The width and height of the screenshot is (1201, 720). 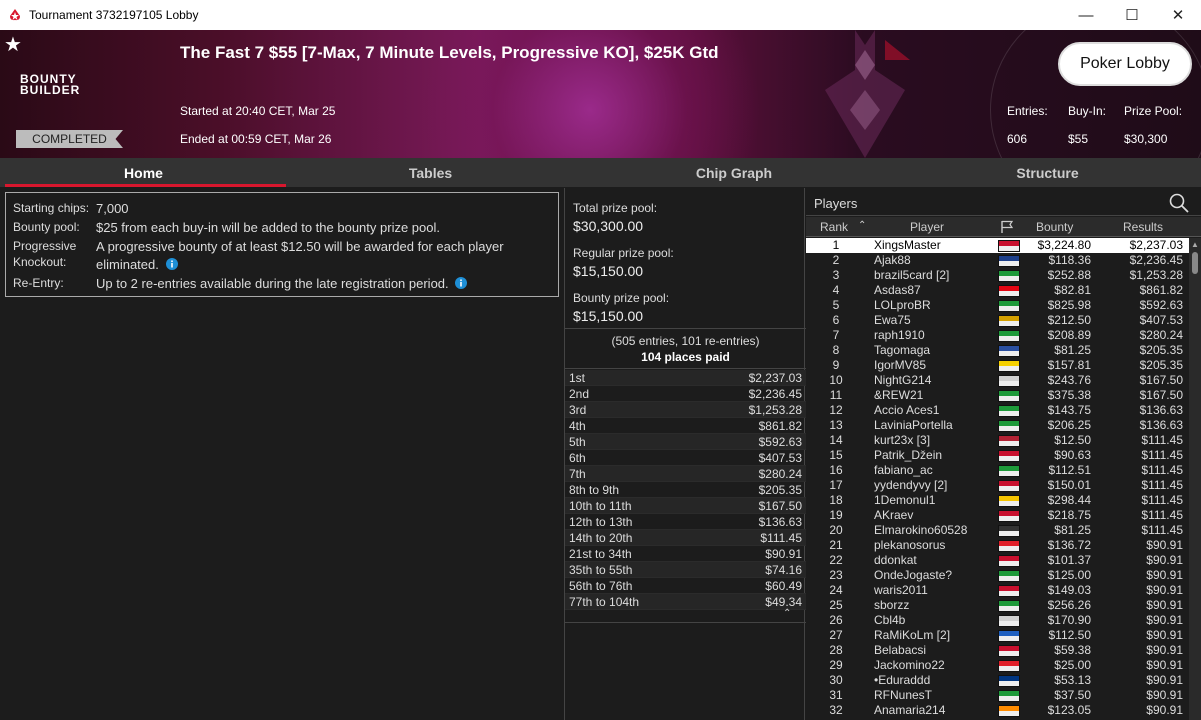 What do you see at coordinates (998, 560) in the screenshot?
I see `player-row: 22 ddonkat $101.37 $90.91` at bounding box center [998, 560].